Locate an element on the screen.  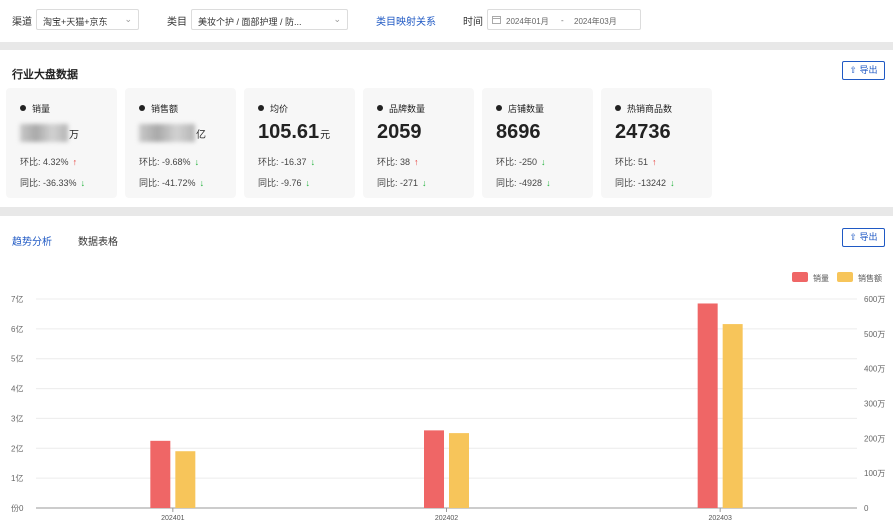
y-left-tick-label: 份0 is located at coordinates (17, 508).